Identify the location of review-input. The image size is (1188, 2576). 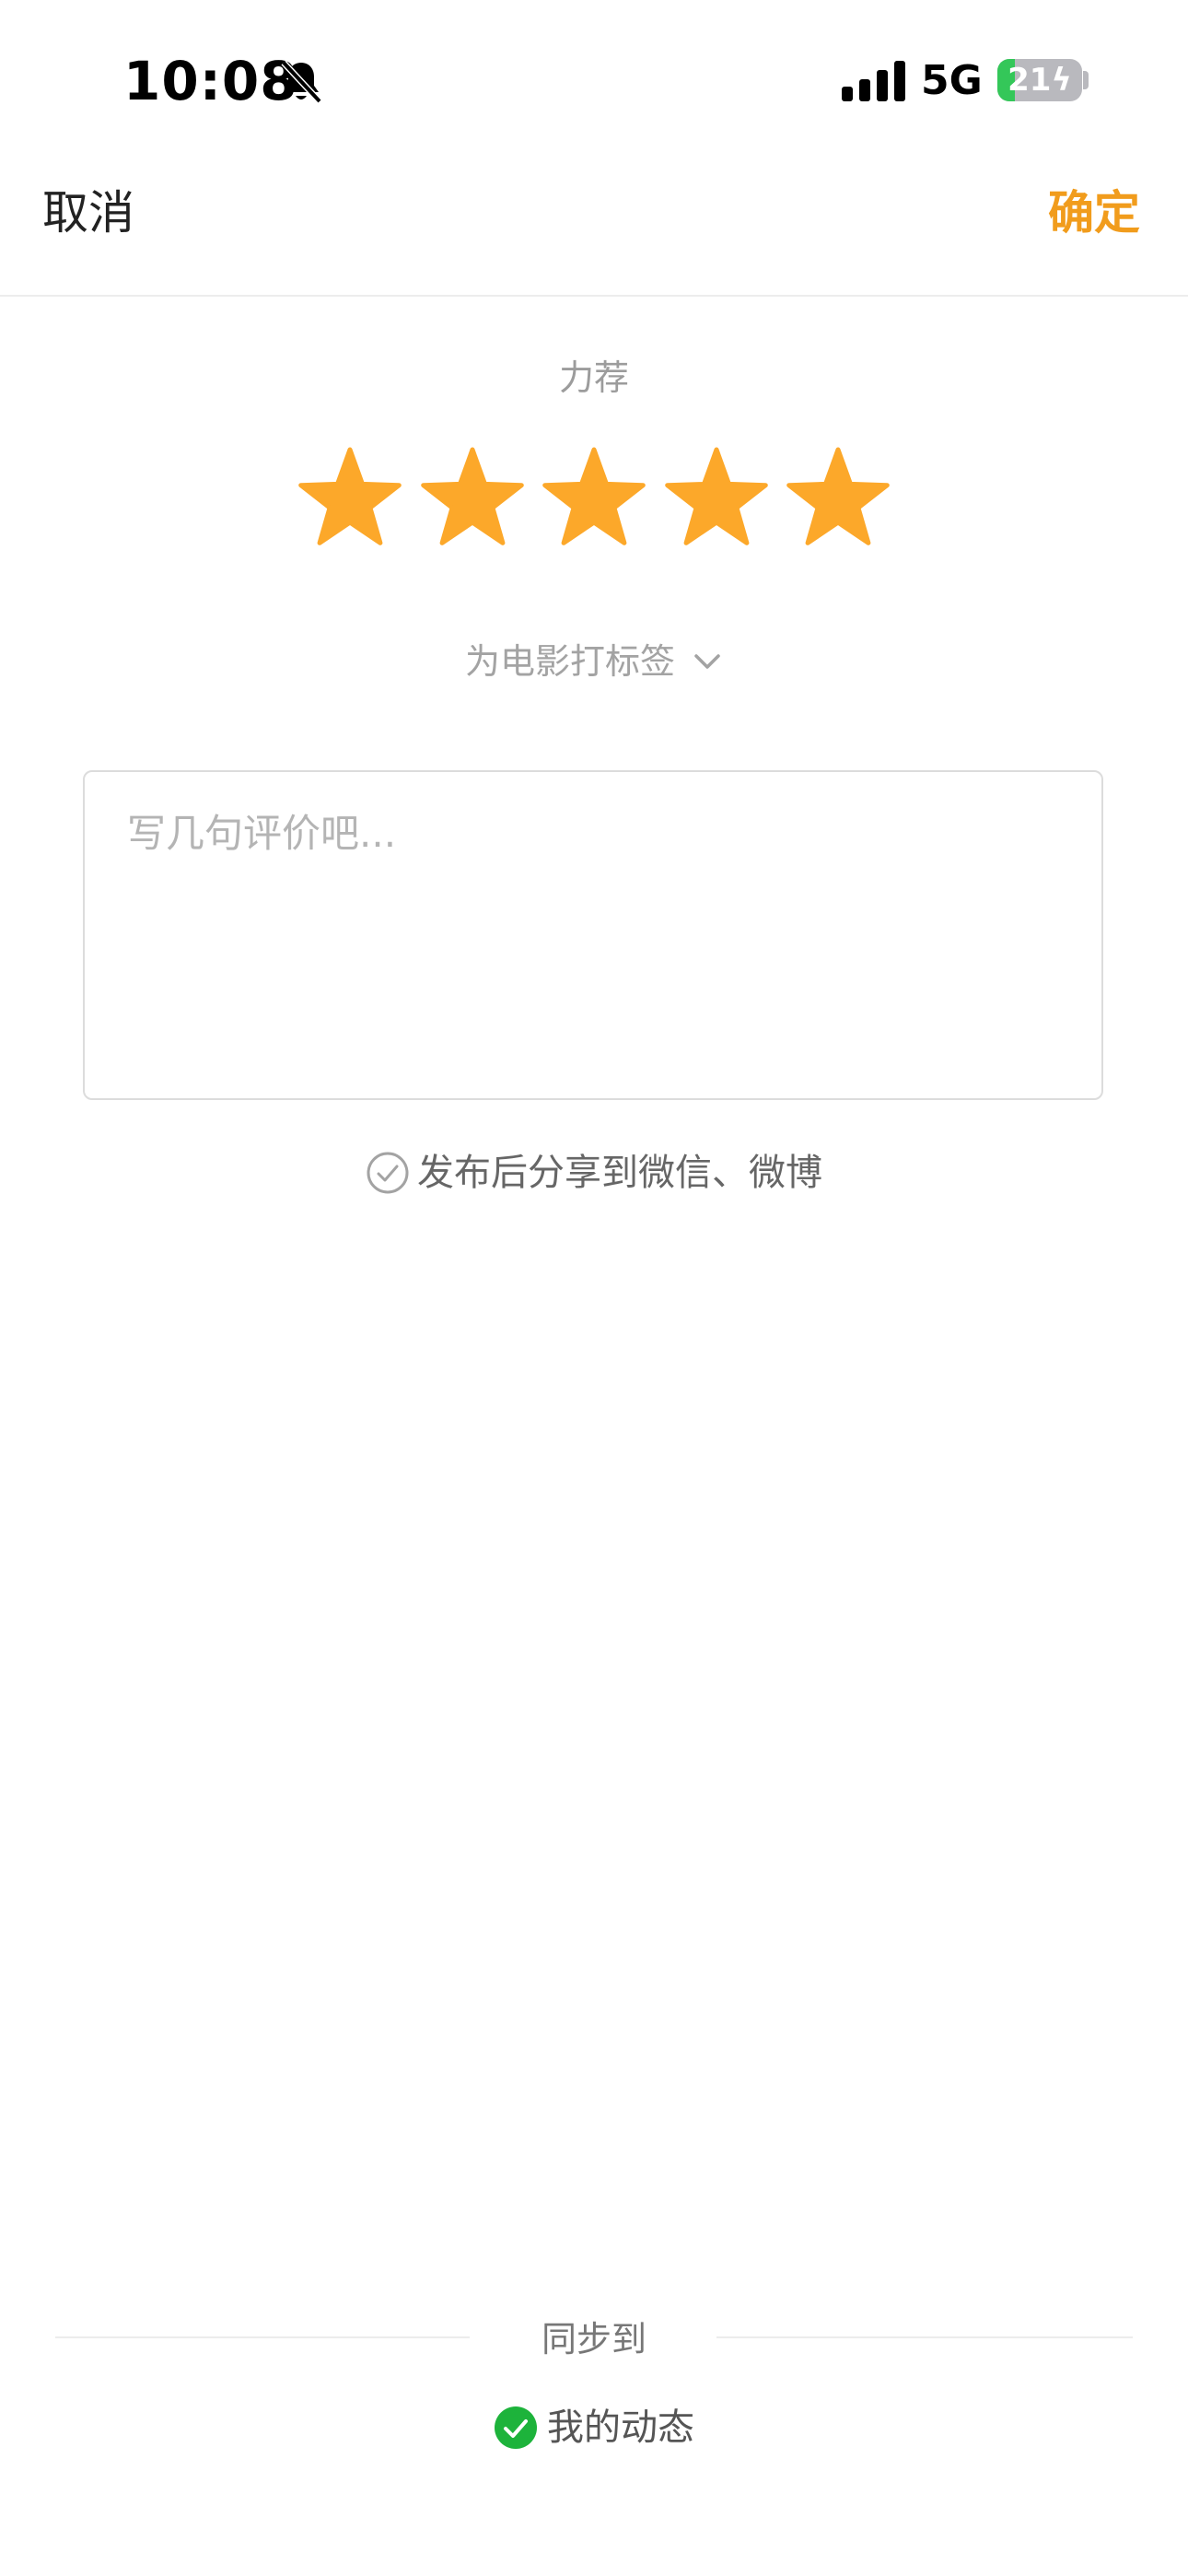
(592, 936).